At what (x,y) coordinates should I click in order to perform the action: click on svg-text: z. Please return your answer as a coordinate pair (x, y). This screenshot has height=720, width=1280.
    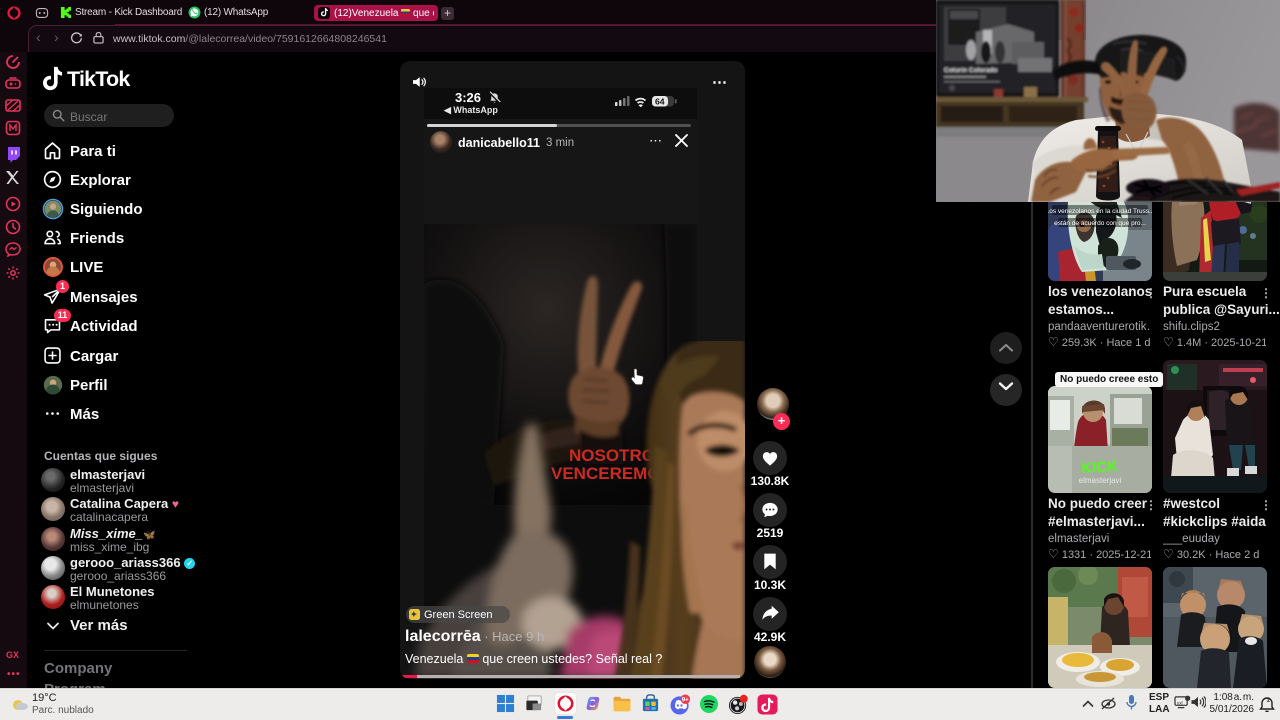
    Looking at the image, I should click on (1268, 701).